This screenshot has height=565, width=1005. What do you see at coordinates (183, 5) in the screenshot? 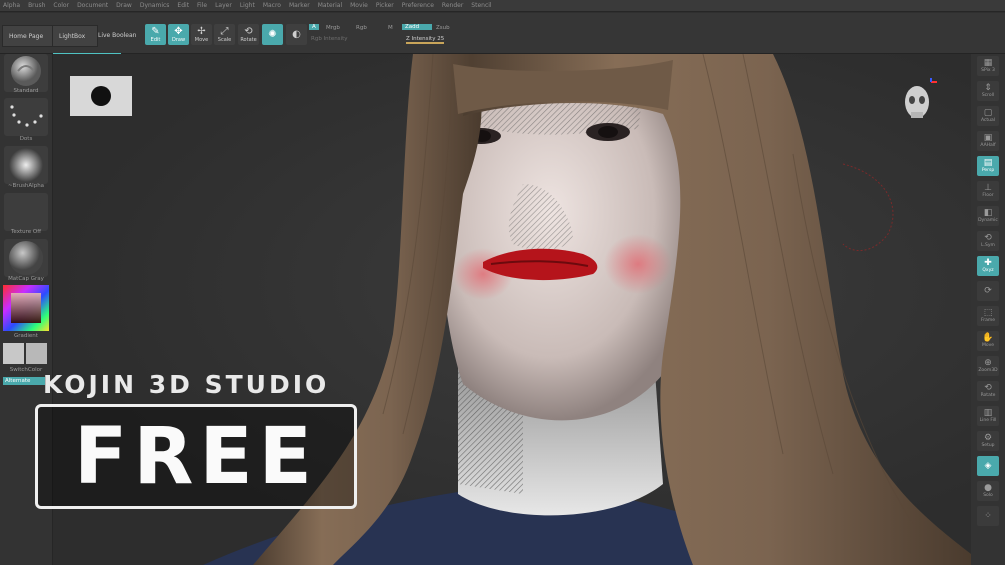
I see `menu-item-edit: Edit` at bounding box center [183, 5].